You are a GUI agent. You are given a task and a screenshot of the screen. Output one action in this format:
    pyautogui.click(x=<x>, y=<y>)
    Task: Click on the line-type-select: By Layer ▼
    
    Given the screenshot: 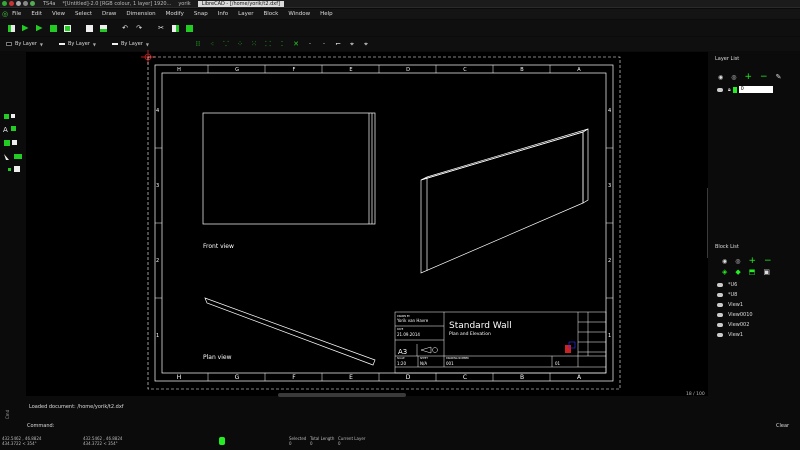 What is the action you would take?
    pyautogui.click(x=130, y=44)
    